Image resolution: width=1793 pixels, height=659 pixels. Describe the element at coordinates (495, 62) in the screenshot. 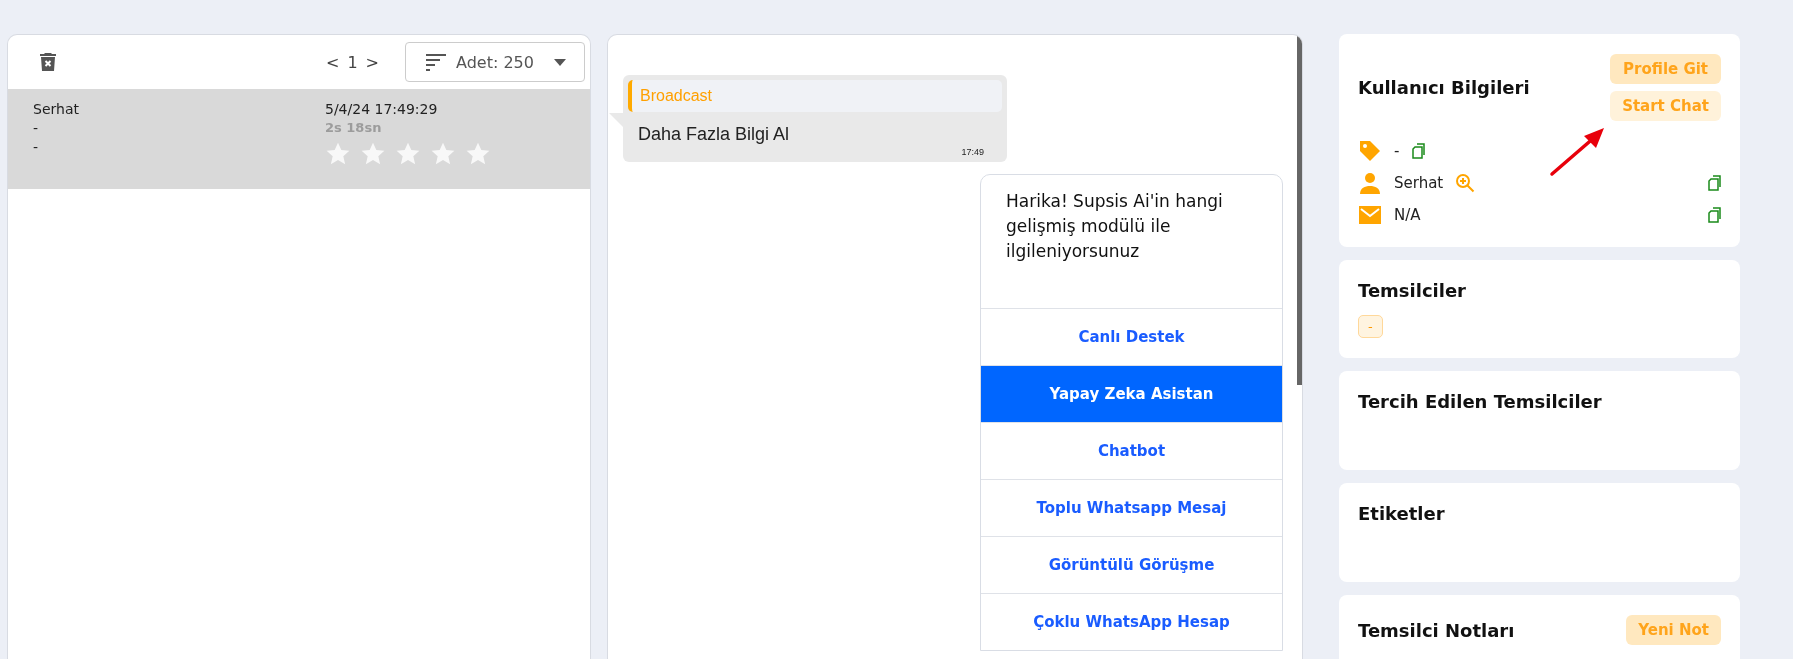

I see `page-size-dropdown: Adet: 250` at that location.